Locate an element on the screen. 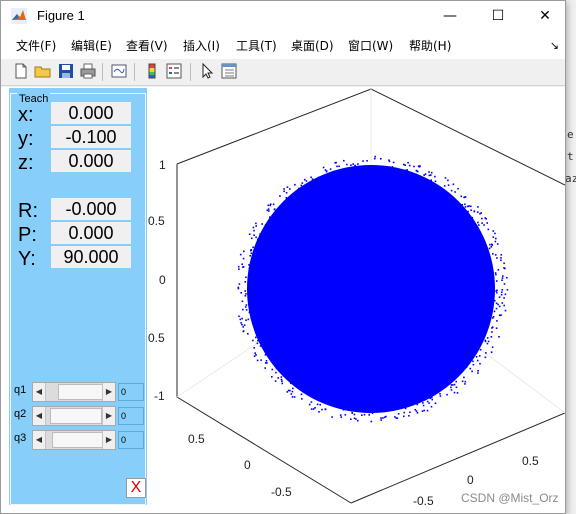 The height and width of the screenshot is (514, 576). q2-slider-left-arrow: ◀ is located at coordinates (39, 416).